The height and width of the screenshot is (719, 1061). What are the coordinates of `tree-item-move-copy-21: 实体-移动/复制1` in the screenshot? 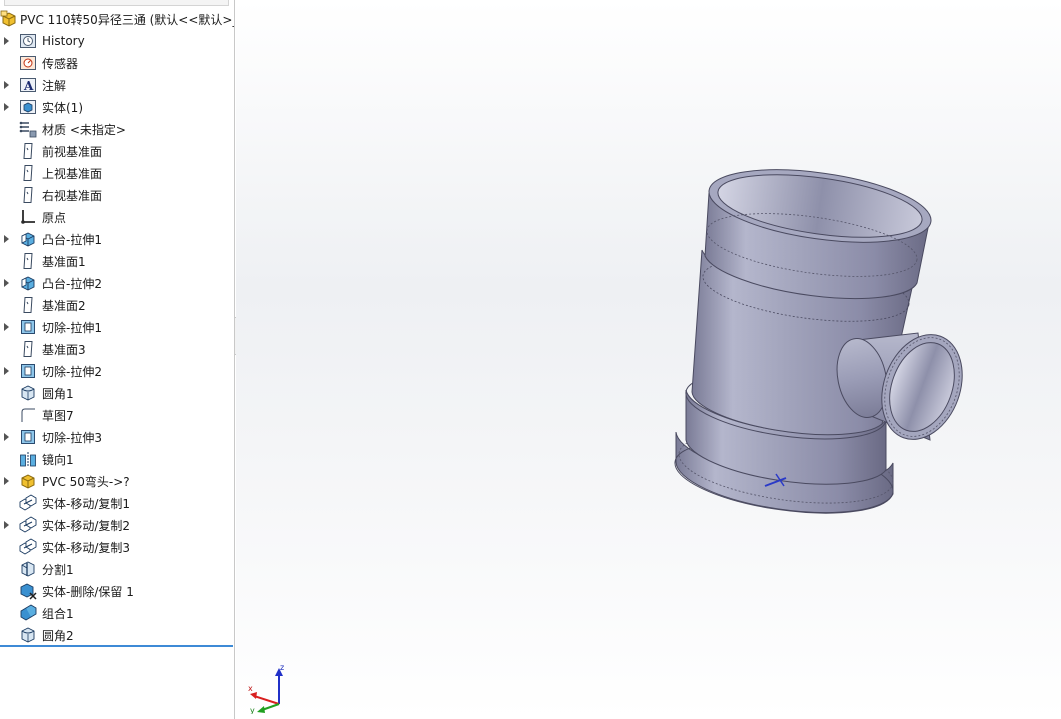 It's located at (117, 503).